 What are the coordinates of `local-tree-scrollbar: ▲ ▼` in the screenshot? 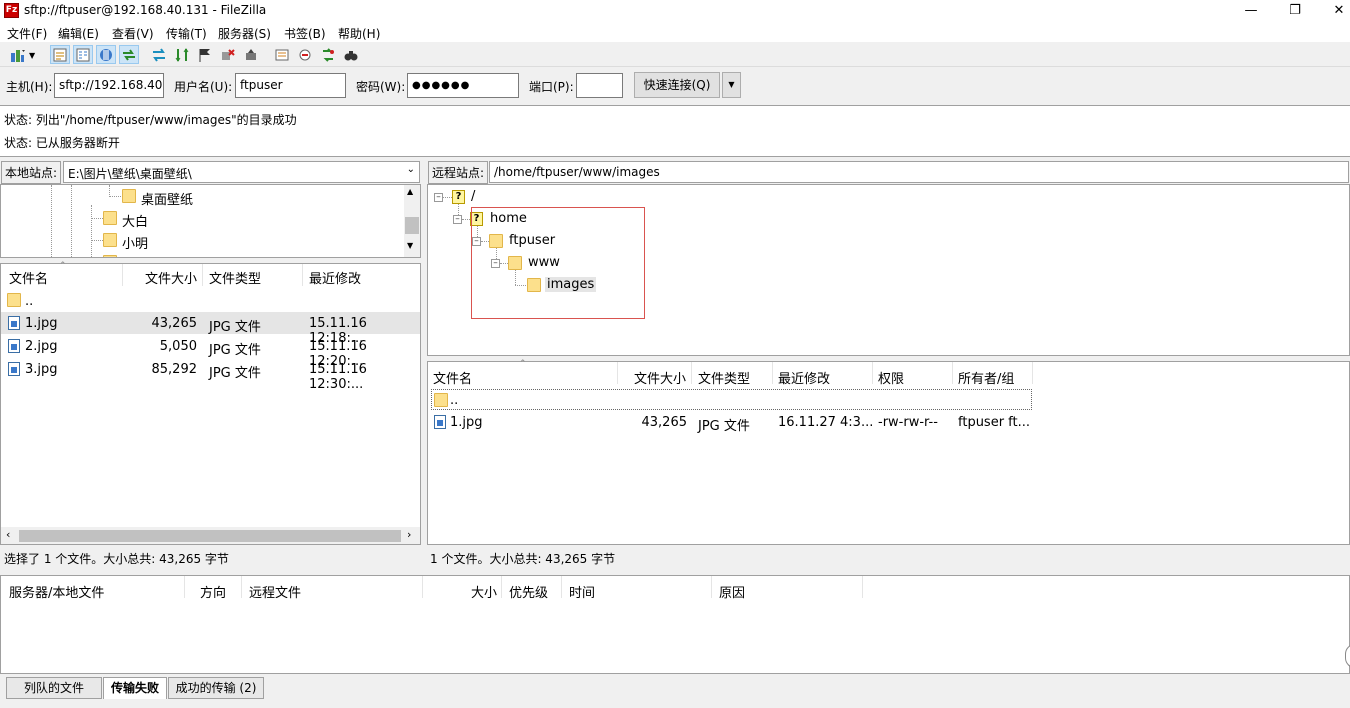 It's located at (412, 221).